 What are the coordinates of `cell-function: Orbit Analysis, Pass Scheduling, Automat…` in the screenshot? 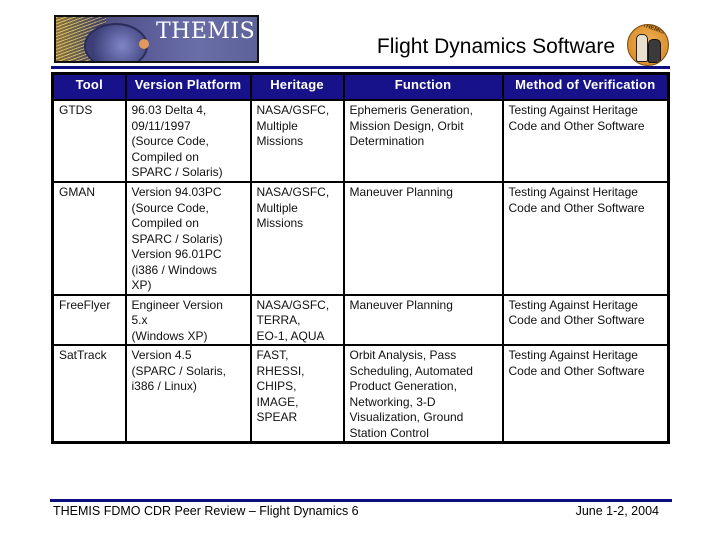 It's located at (423, 394).